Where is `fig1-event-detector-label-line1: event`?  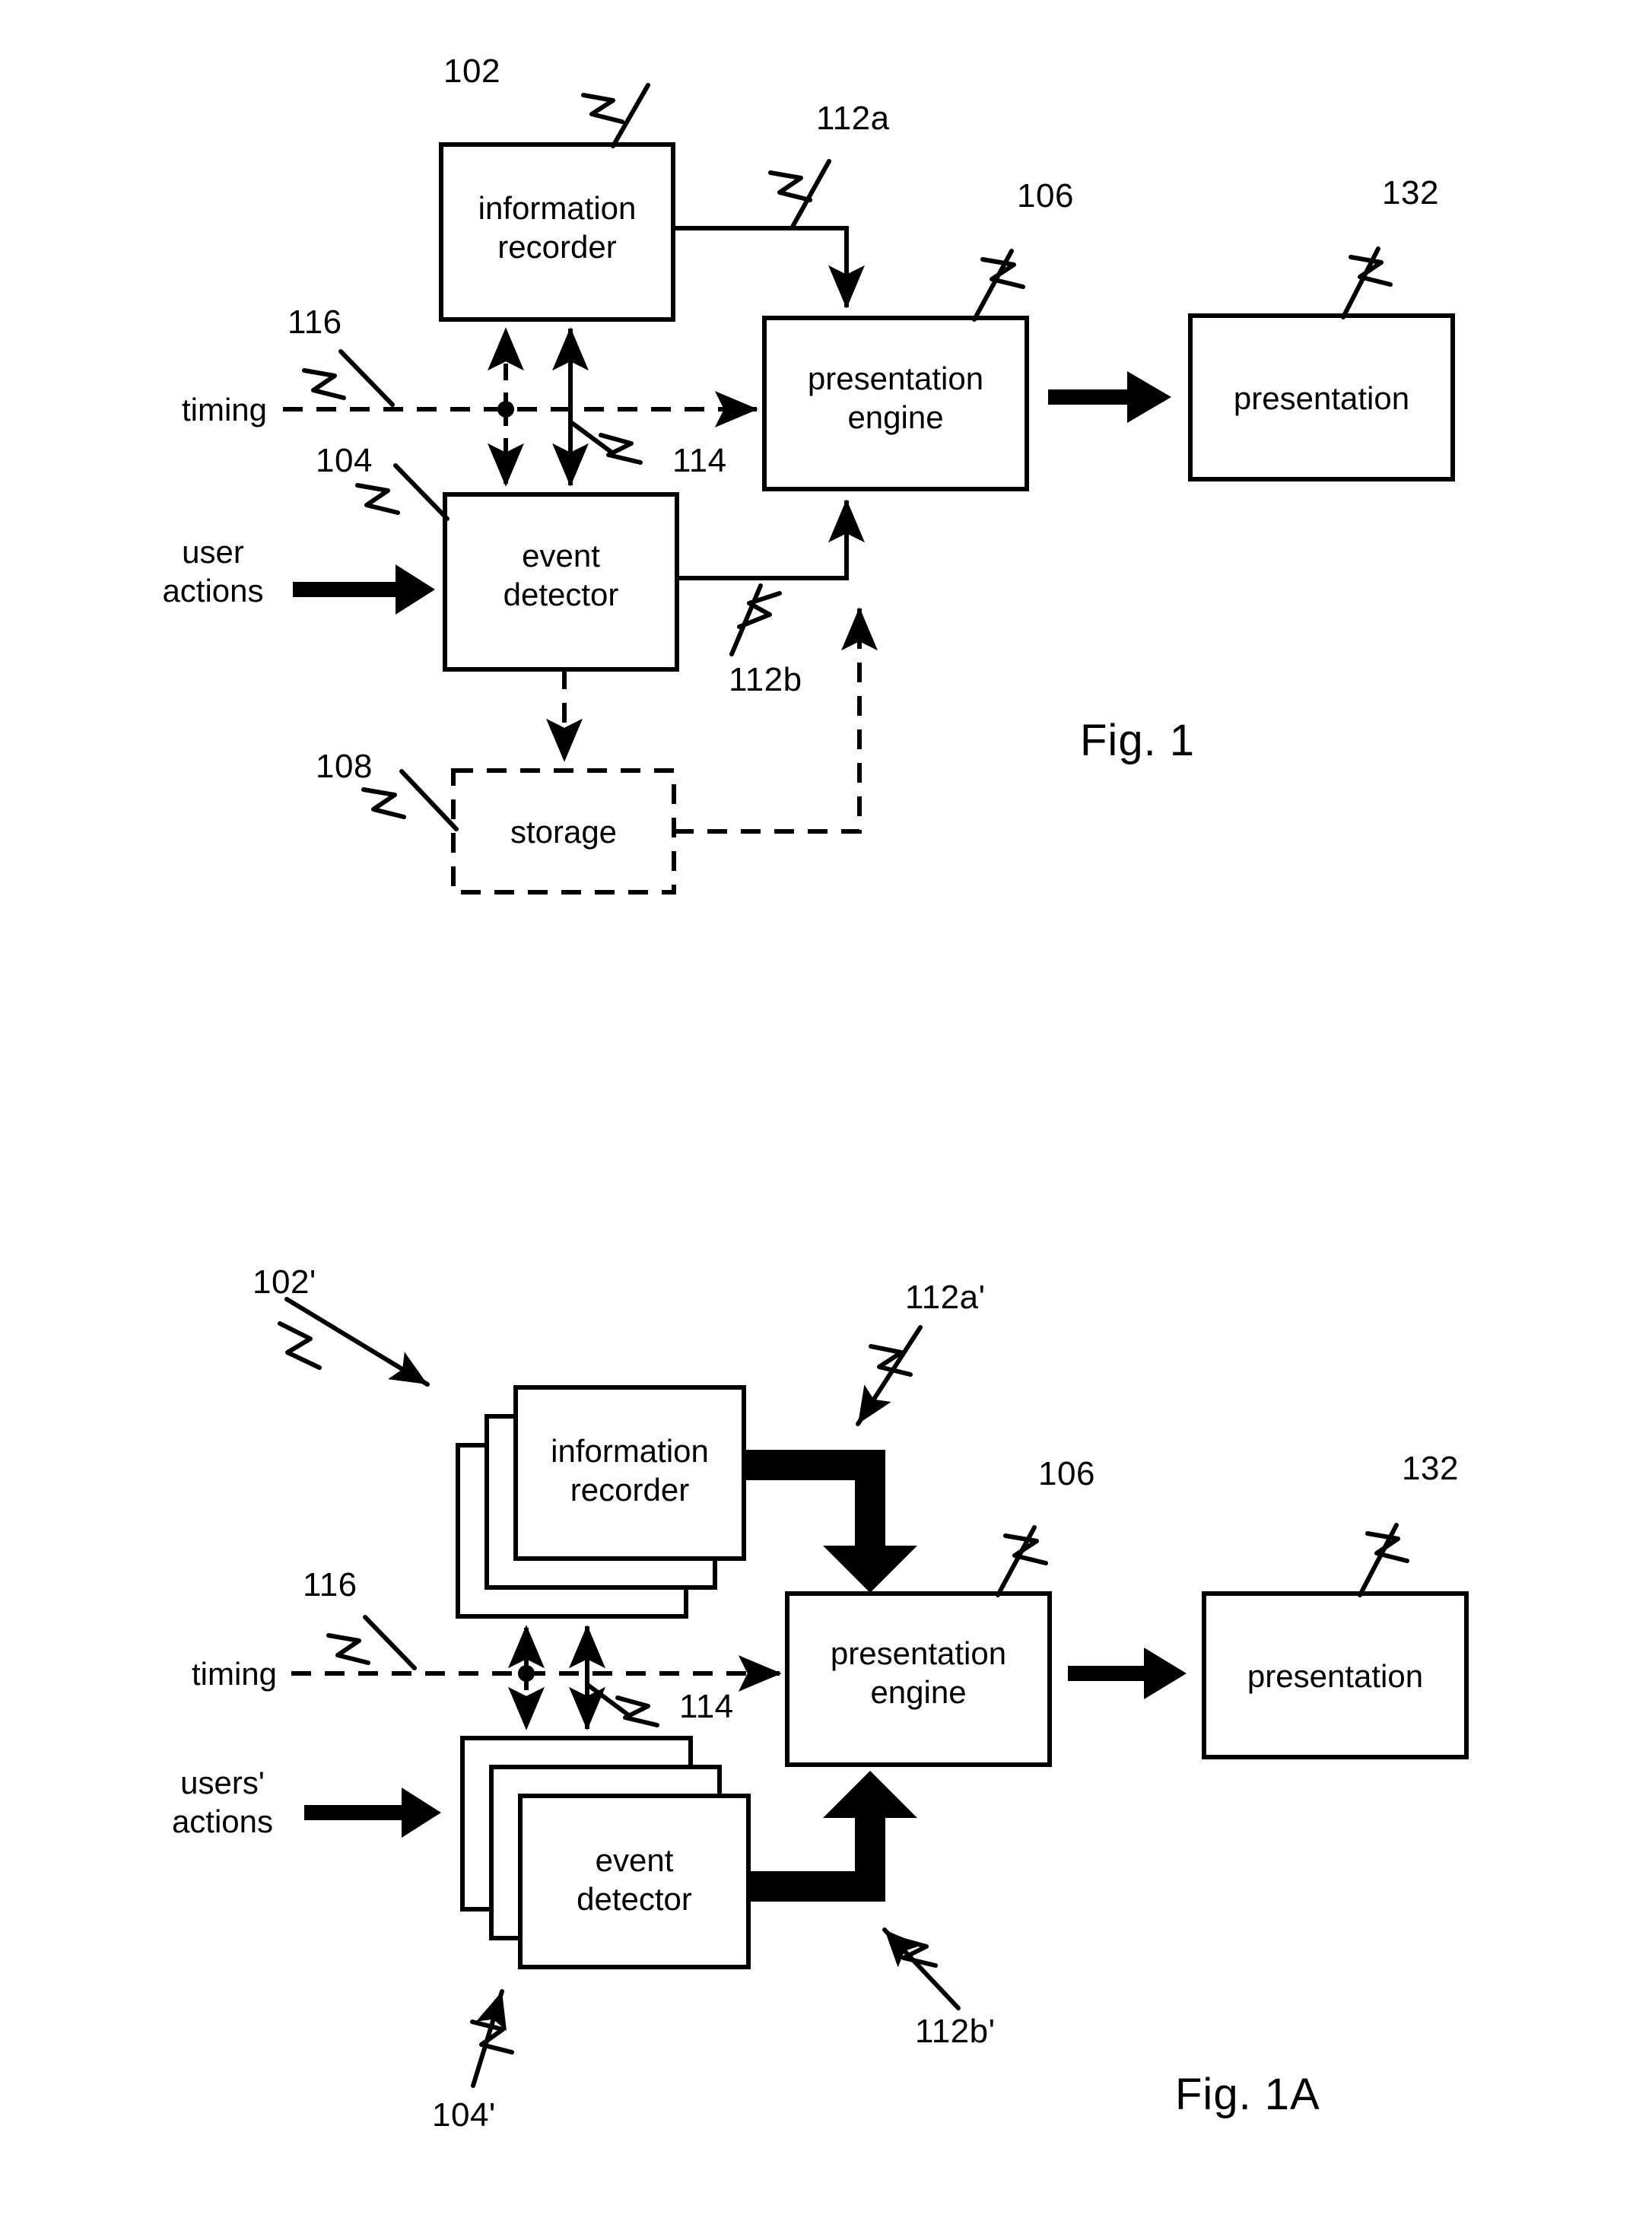 fig1-event-detector-label-line1: event is located at coordinates (561, 556).